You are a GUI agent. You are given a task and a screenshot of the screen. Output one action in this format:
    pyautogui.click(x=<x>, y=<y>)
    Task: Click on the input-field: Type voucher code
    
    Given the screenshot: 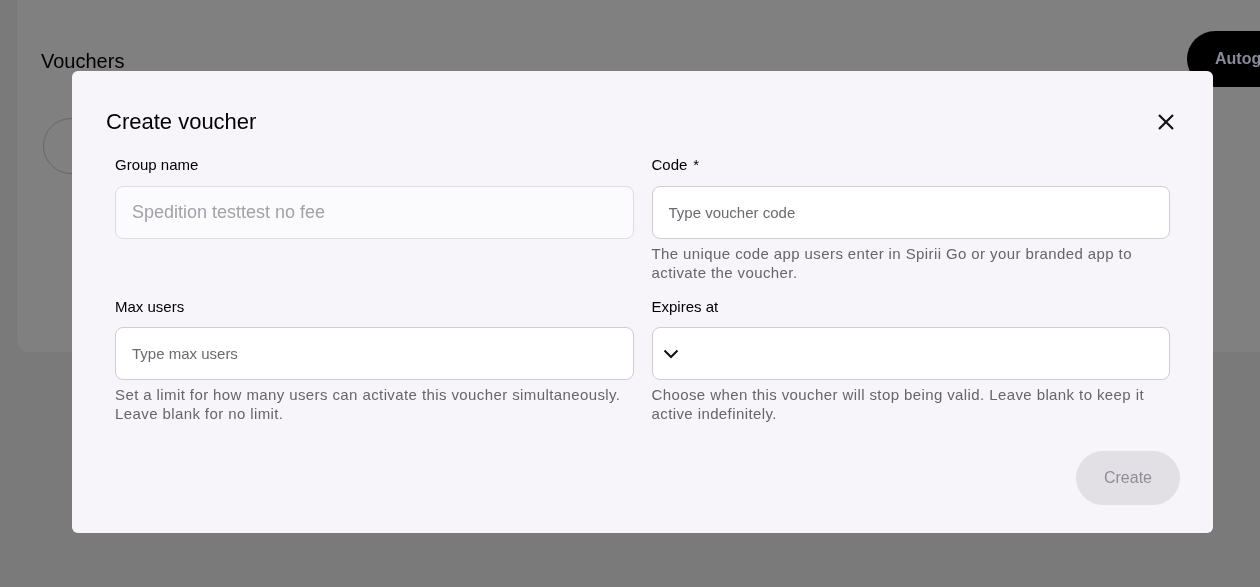 What is the action you would take?
    pyautogui.click(x=910, y=212)
    